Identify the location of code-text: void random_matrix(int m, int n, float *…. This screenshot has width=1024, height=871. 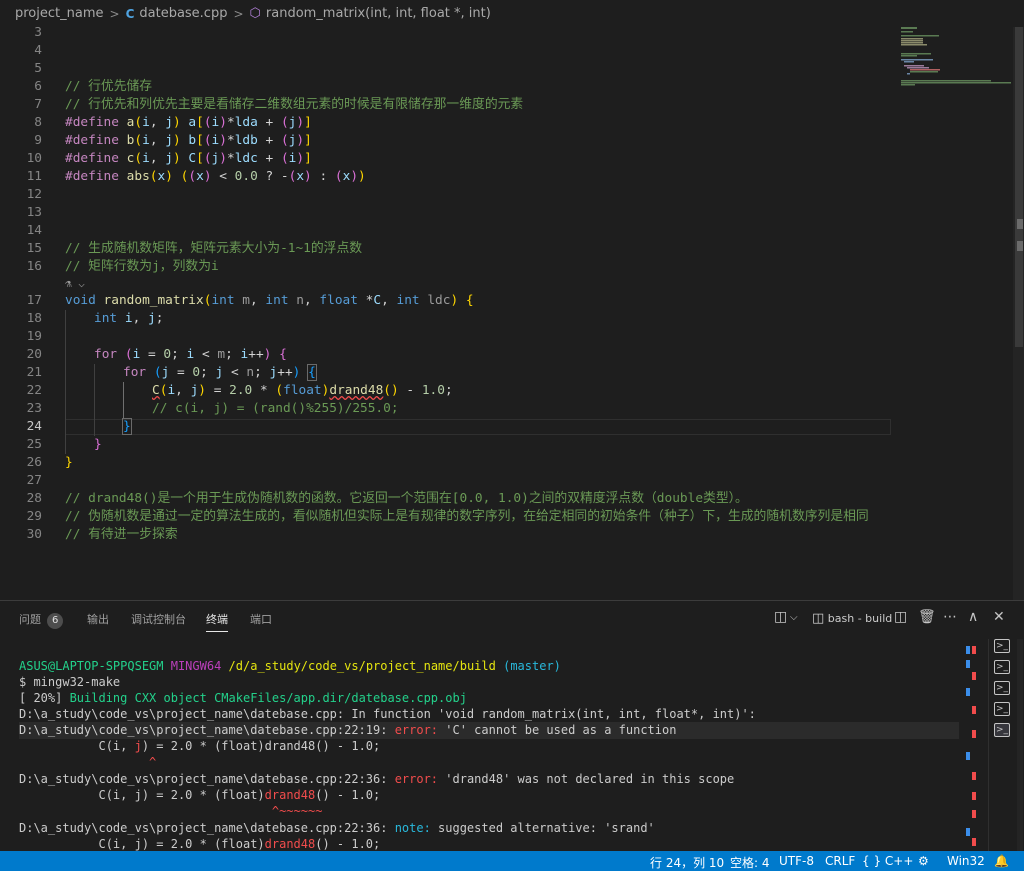
(269, 300).